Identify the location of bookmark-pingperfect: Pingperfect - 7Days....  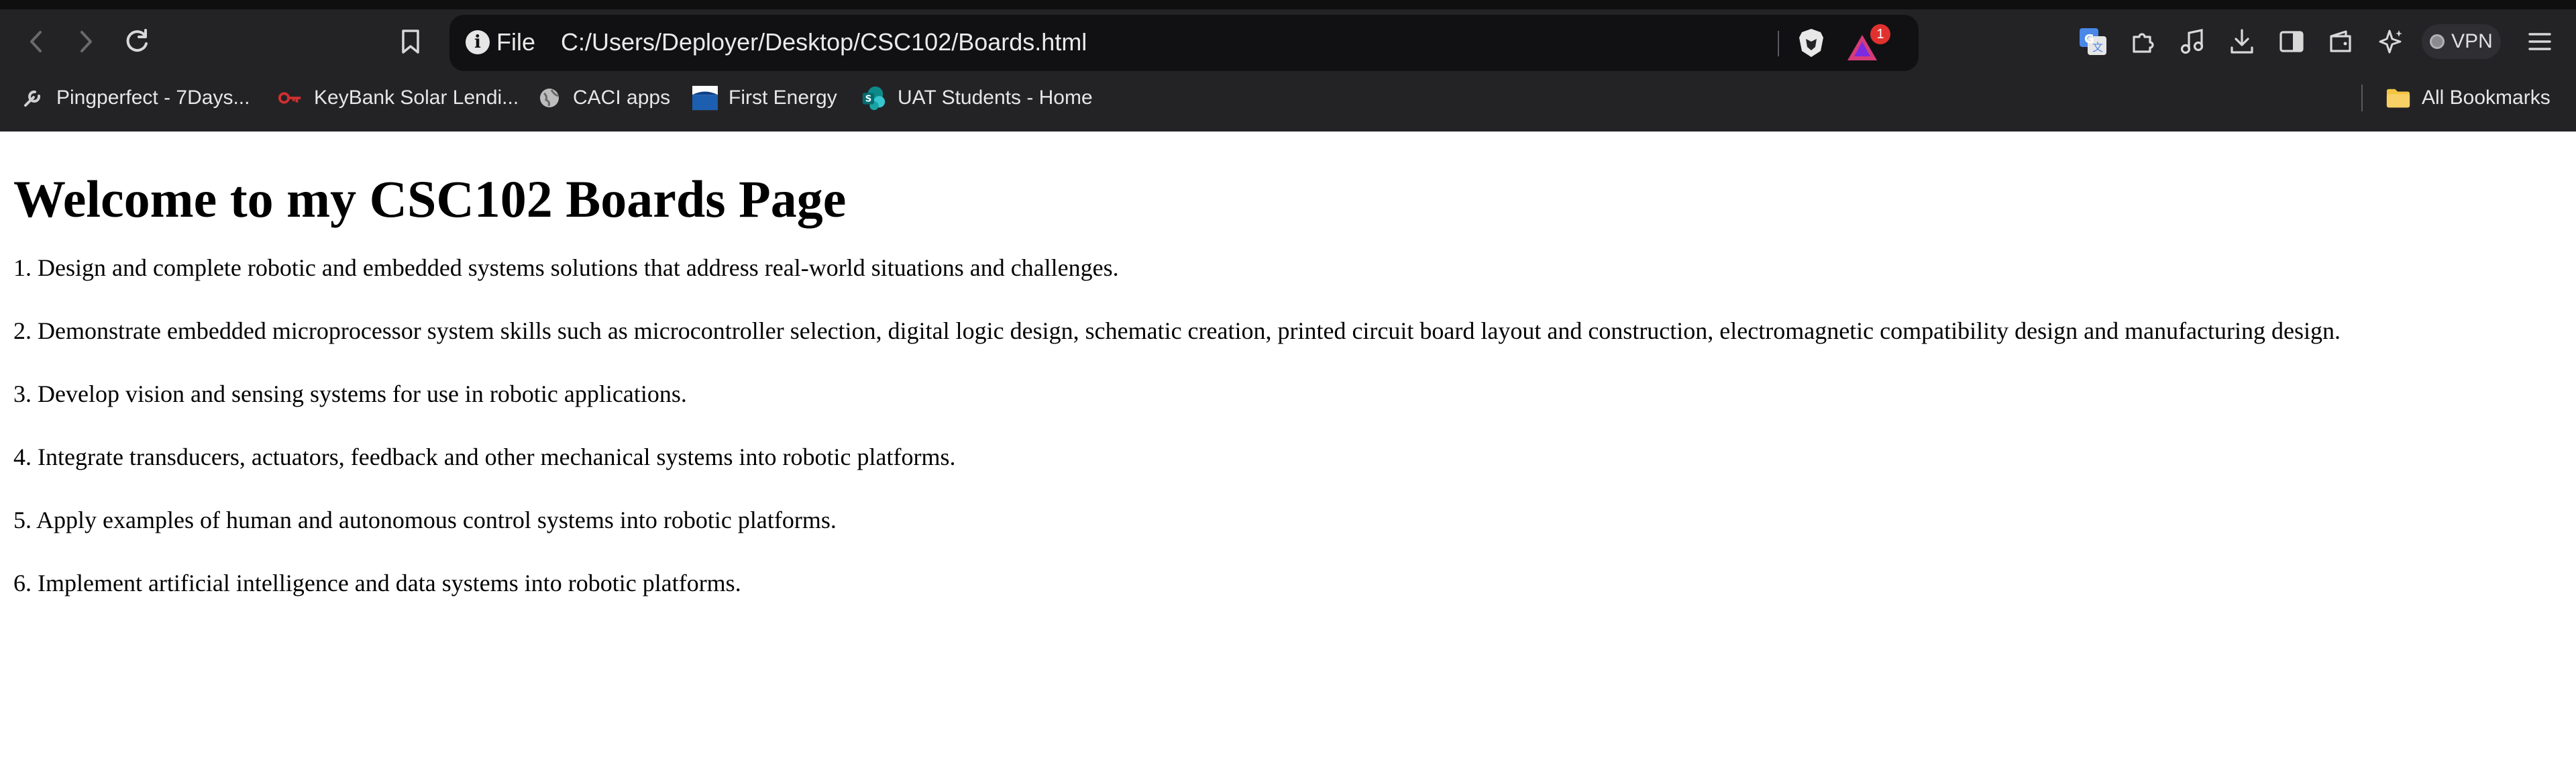
(135, 98).